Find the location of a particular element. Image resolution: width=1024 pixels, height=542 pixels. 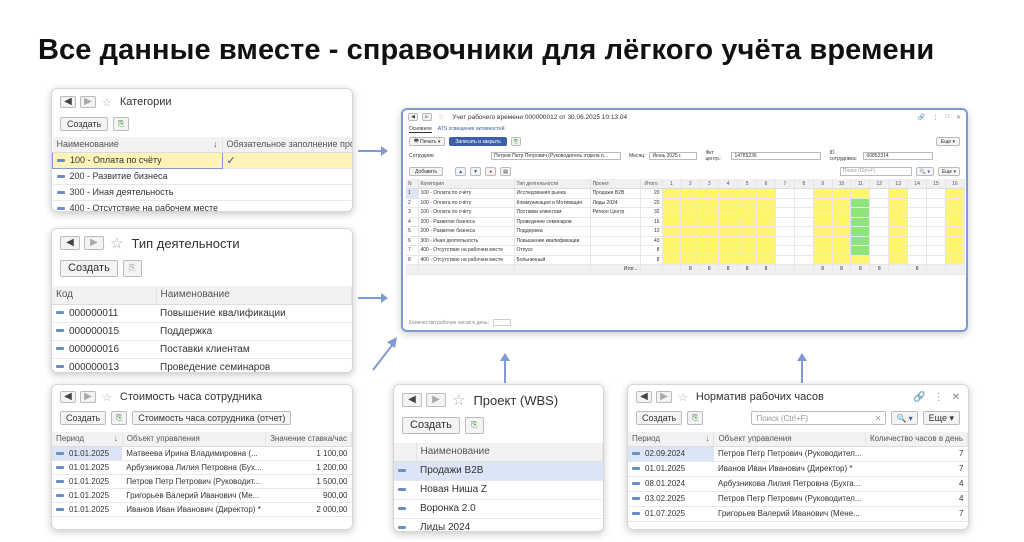

column-header: 3 is located at coordinates (709, 184).